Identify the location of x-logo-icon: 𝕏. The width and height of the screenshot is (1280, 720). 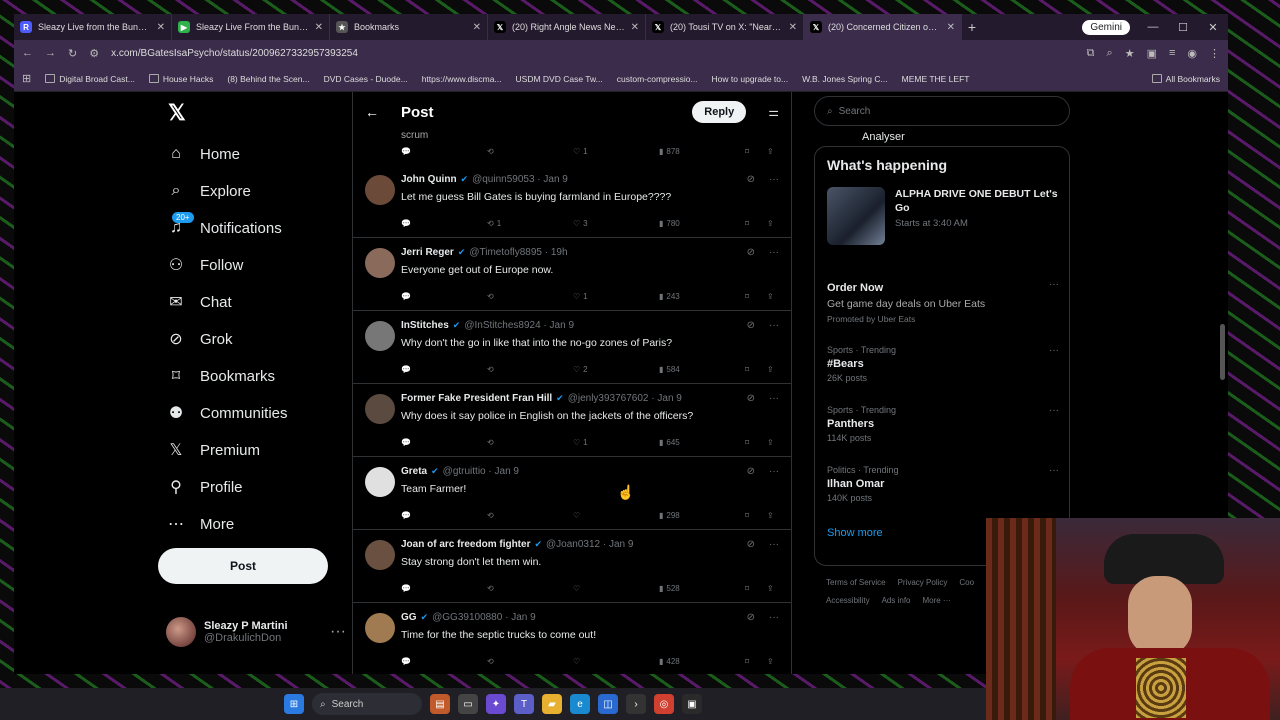
(177, 113).